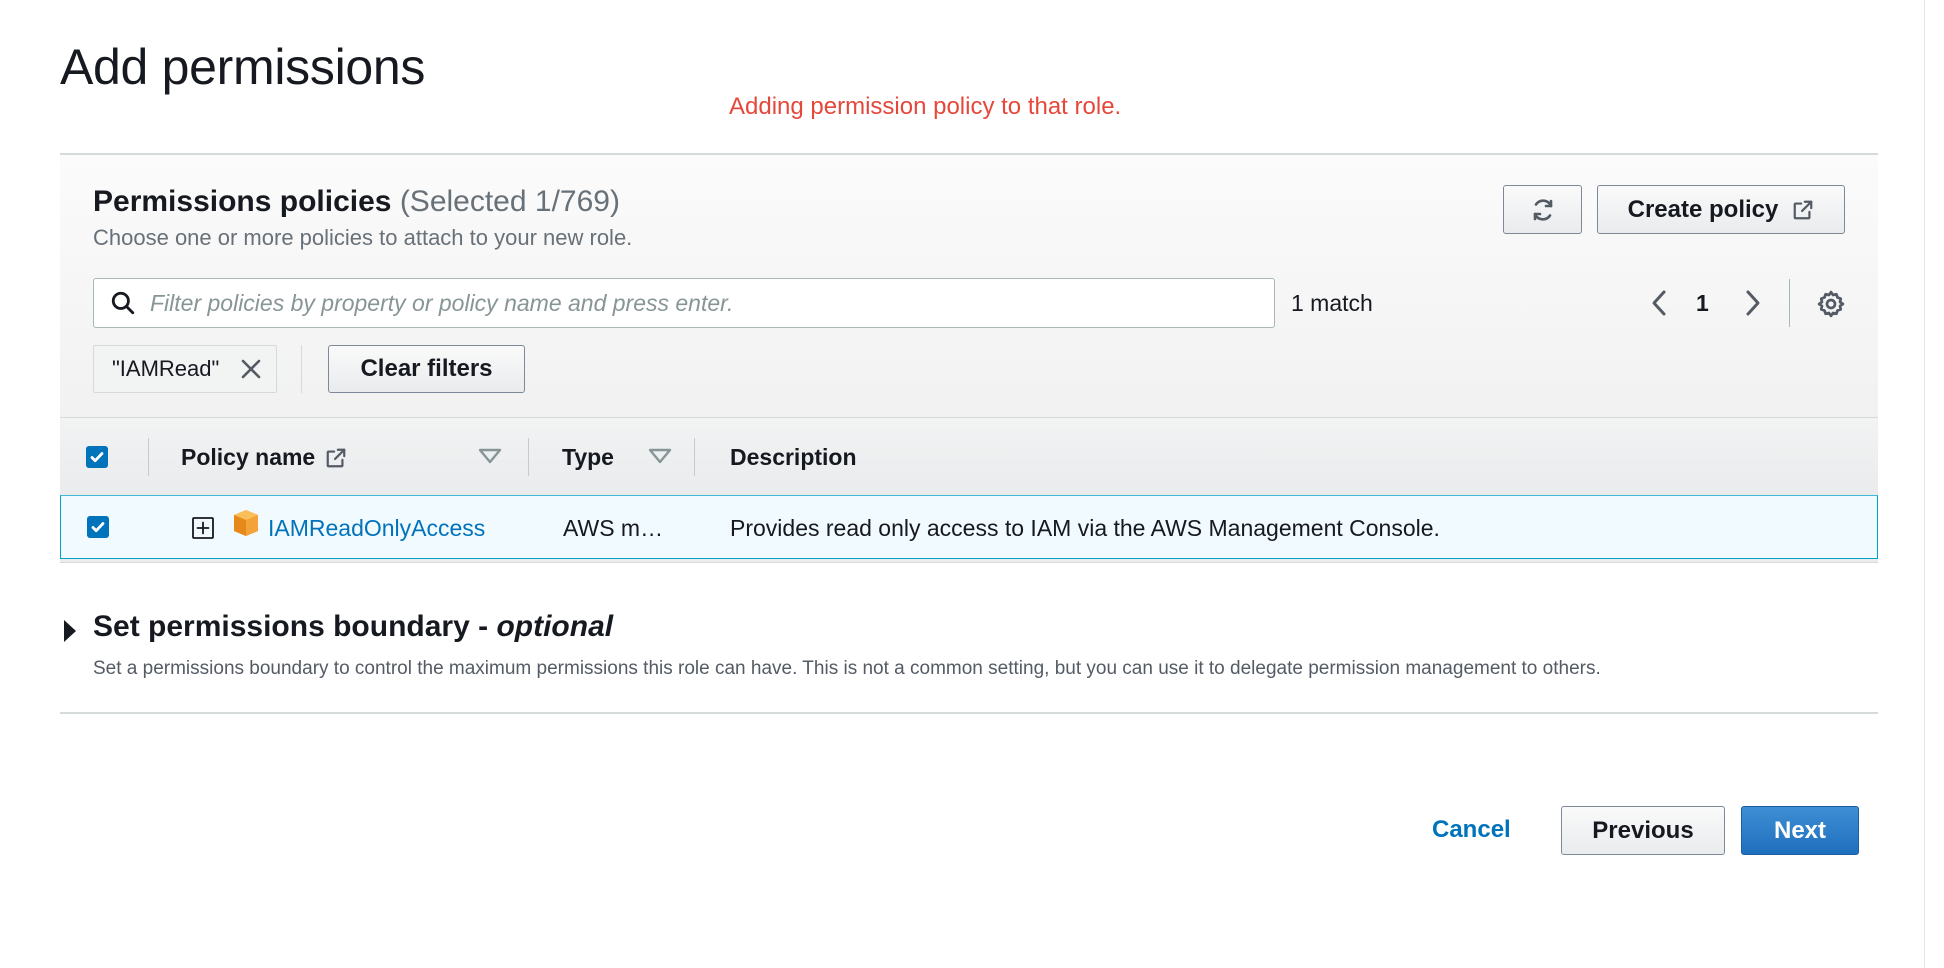  Describe the element at coordinates (203, 528) in the screenshot. I see `expand-icon` at that location.